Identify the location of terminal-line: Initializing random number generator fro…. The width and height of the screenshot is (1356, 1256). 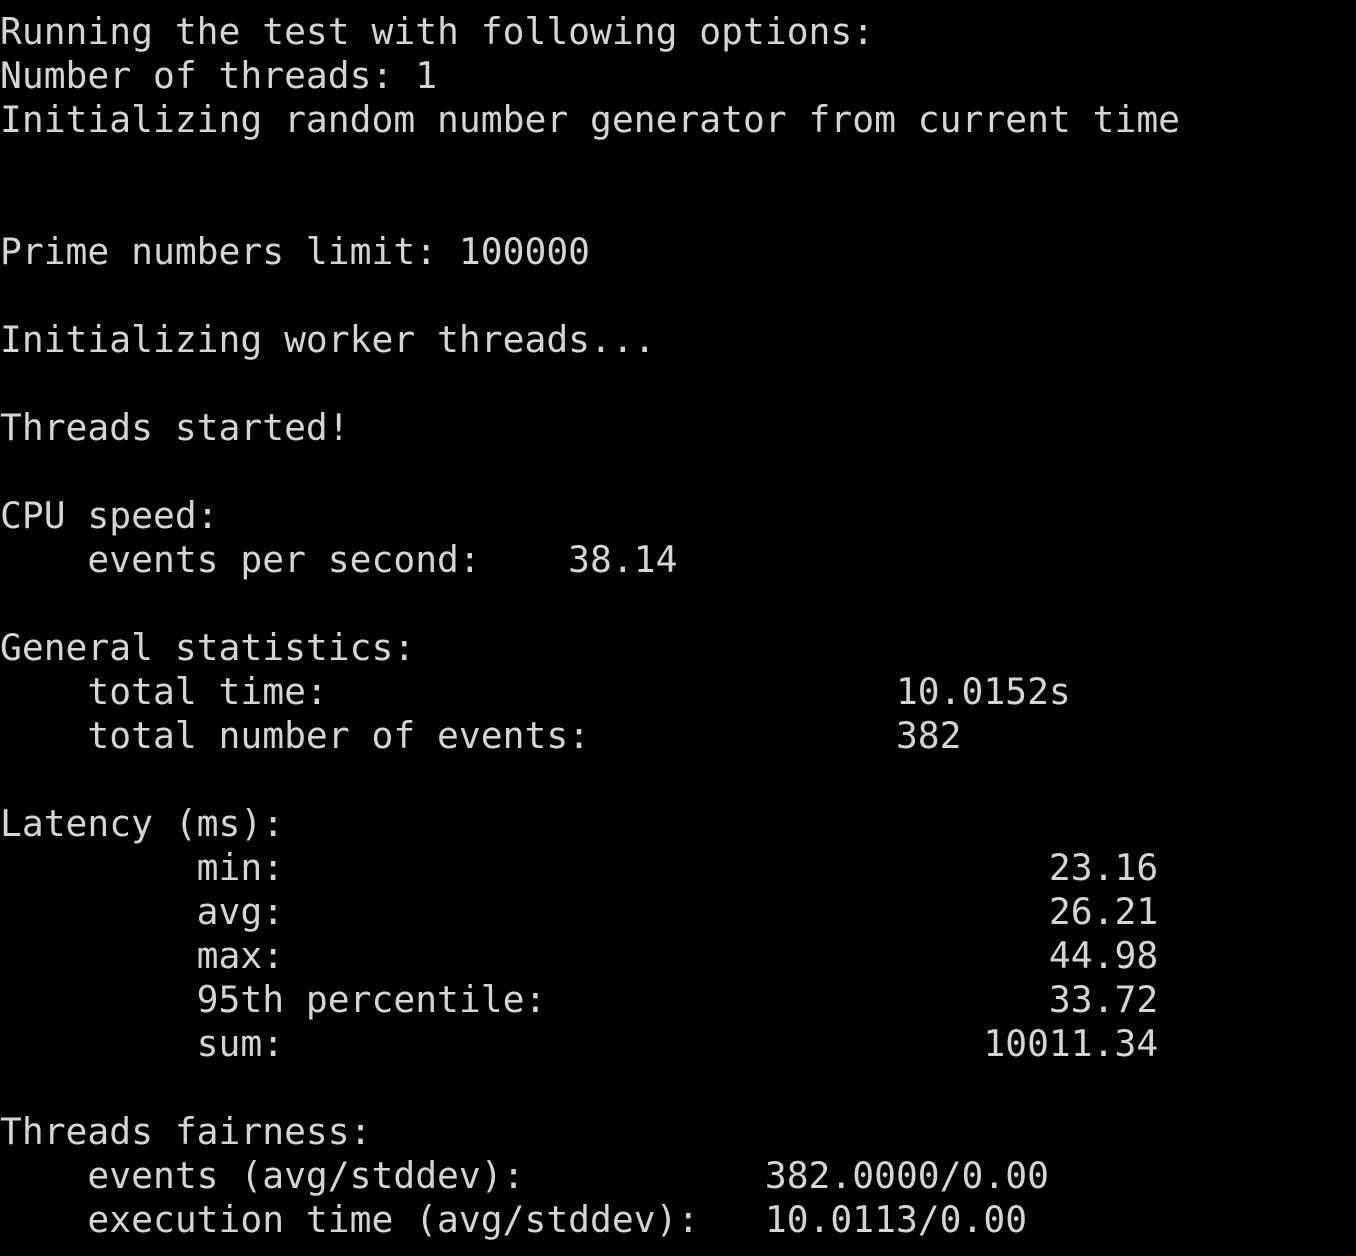
(590, 119).